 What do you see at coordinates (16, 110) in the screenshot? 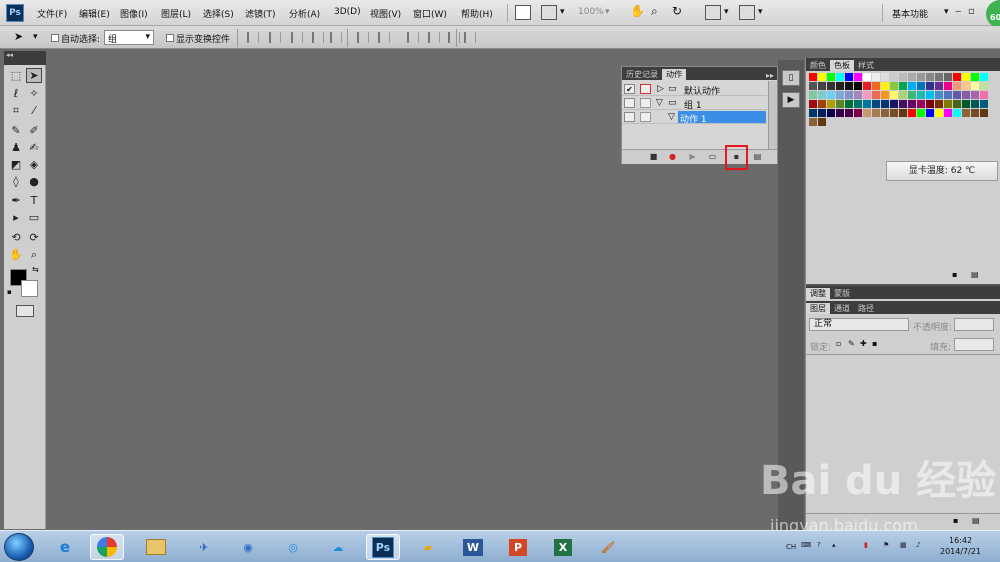
I see `crop-tool-icon: ⌗` at bounding box center [16, 110].